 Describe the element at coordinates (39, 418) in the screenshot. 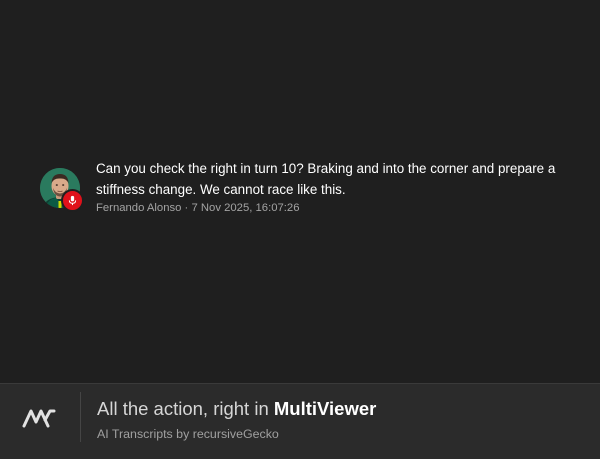

I see `multiviewer-logo-icon` at that location.